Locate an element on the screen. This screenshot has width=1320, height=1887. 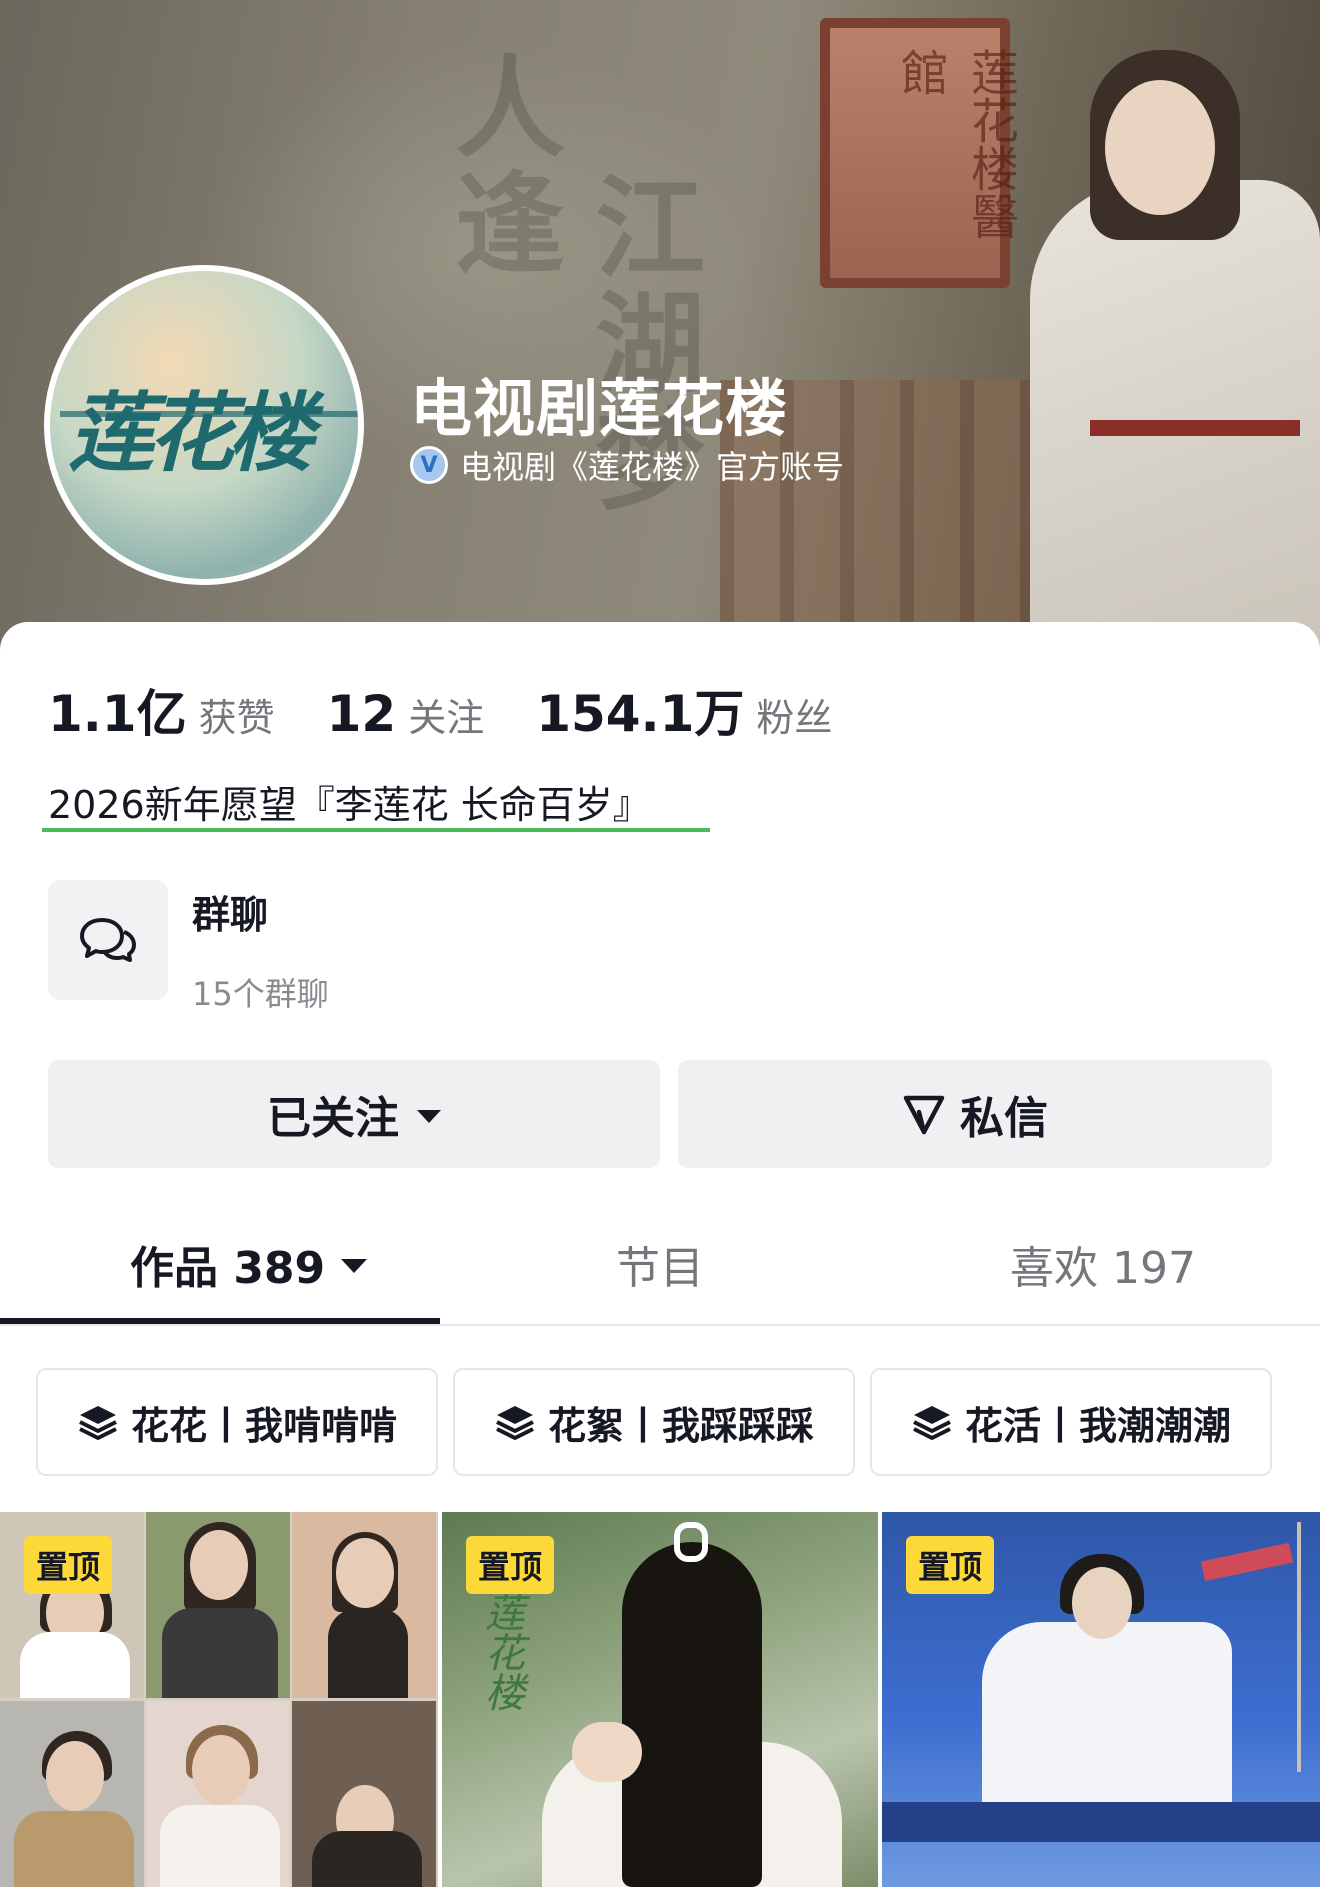
group-chat-title: 群聊 is located at coordinates (230, 915).